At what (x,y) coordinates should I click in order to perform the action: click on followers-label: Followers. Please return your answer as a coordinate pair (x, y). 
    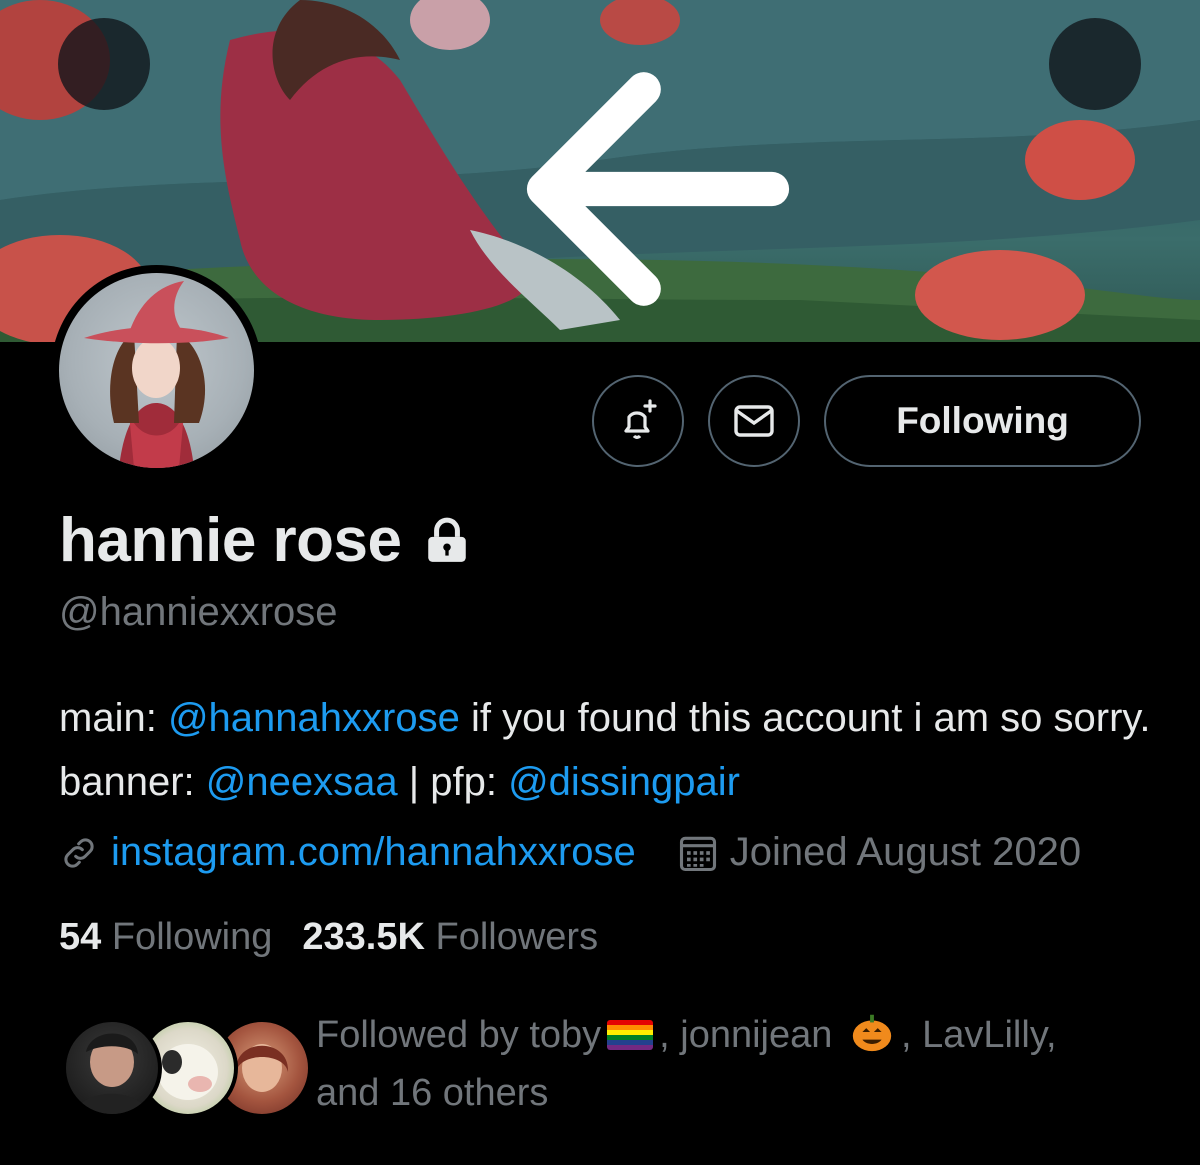
    Looking at the image, I should click on (517, 937).